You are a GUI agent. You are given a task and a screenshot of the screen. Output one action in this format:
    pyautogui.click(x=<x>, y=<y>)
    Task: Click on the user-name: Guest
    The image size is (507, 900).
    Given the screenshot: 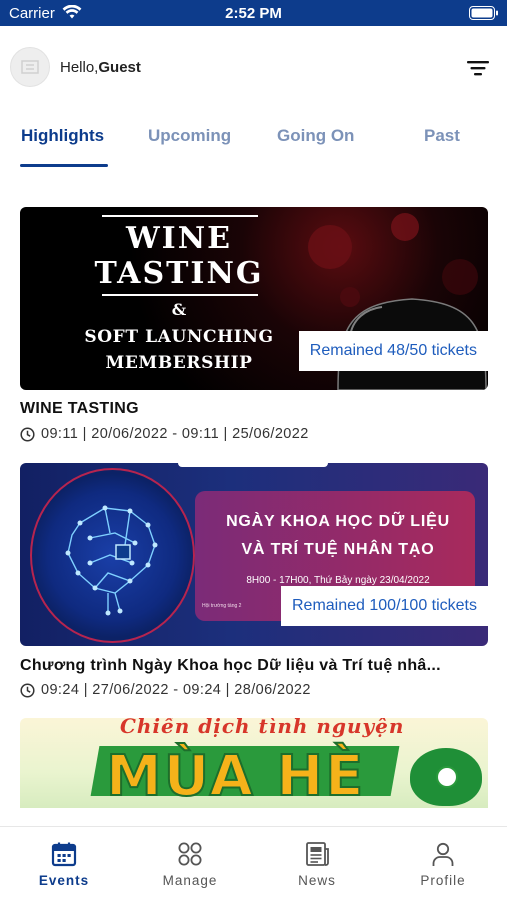 What is the action you would take?
    pyautogui.click(x=119, y=67)
    